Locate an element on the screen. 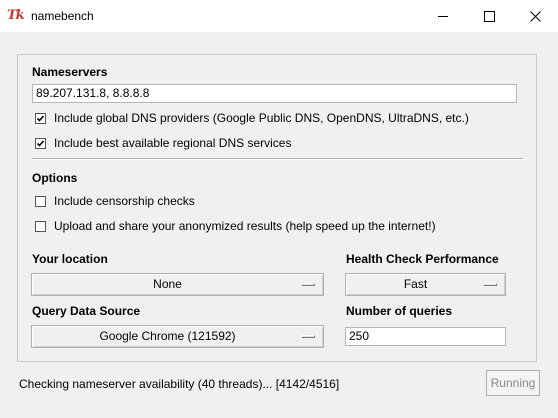  location-selected: None is located at coordinates (167, 284).